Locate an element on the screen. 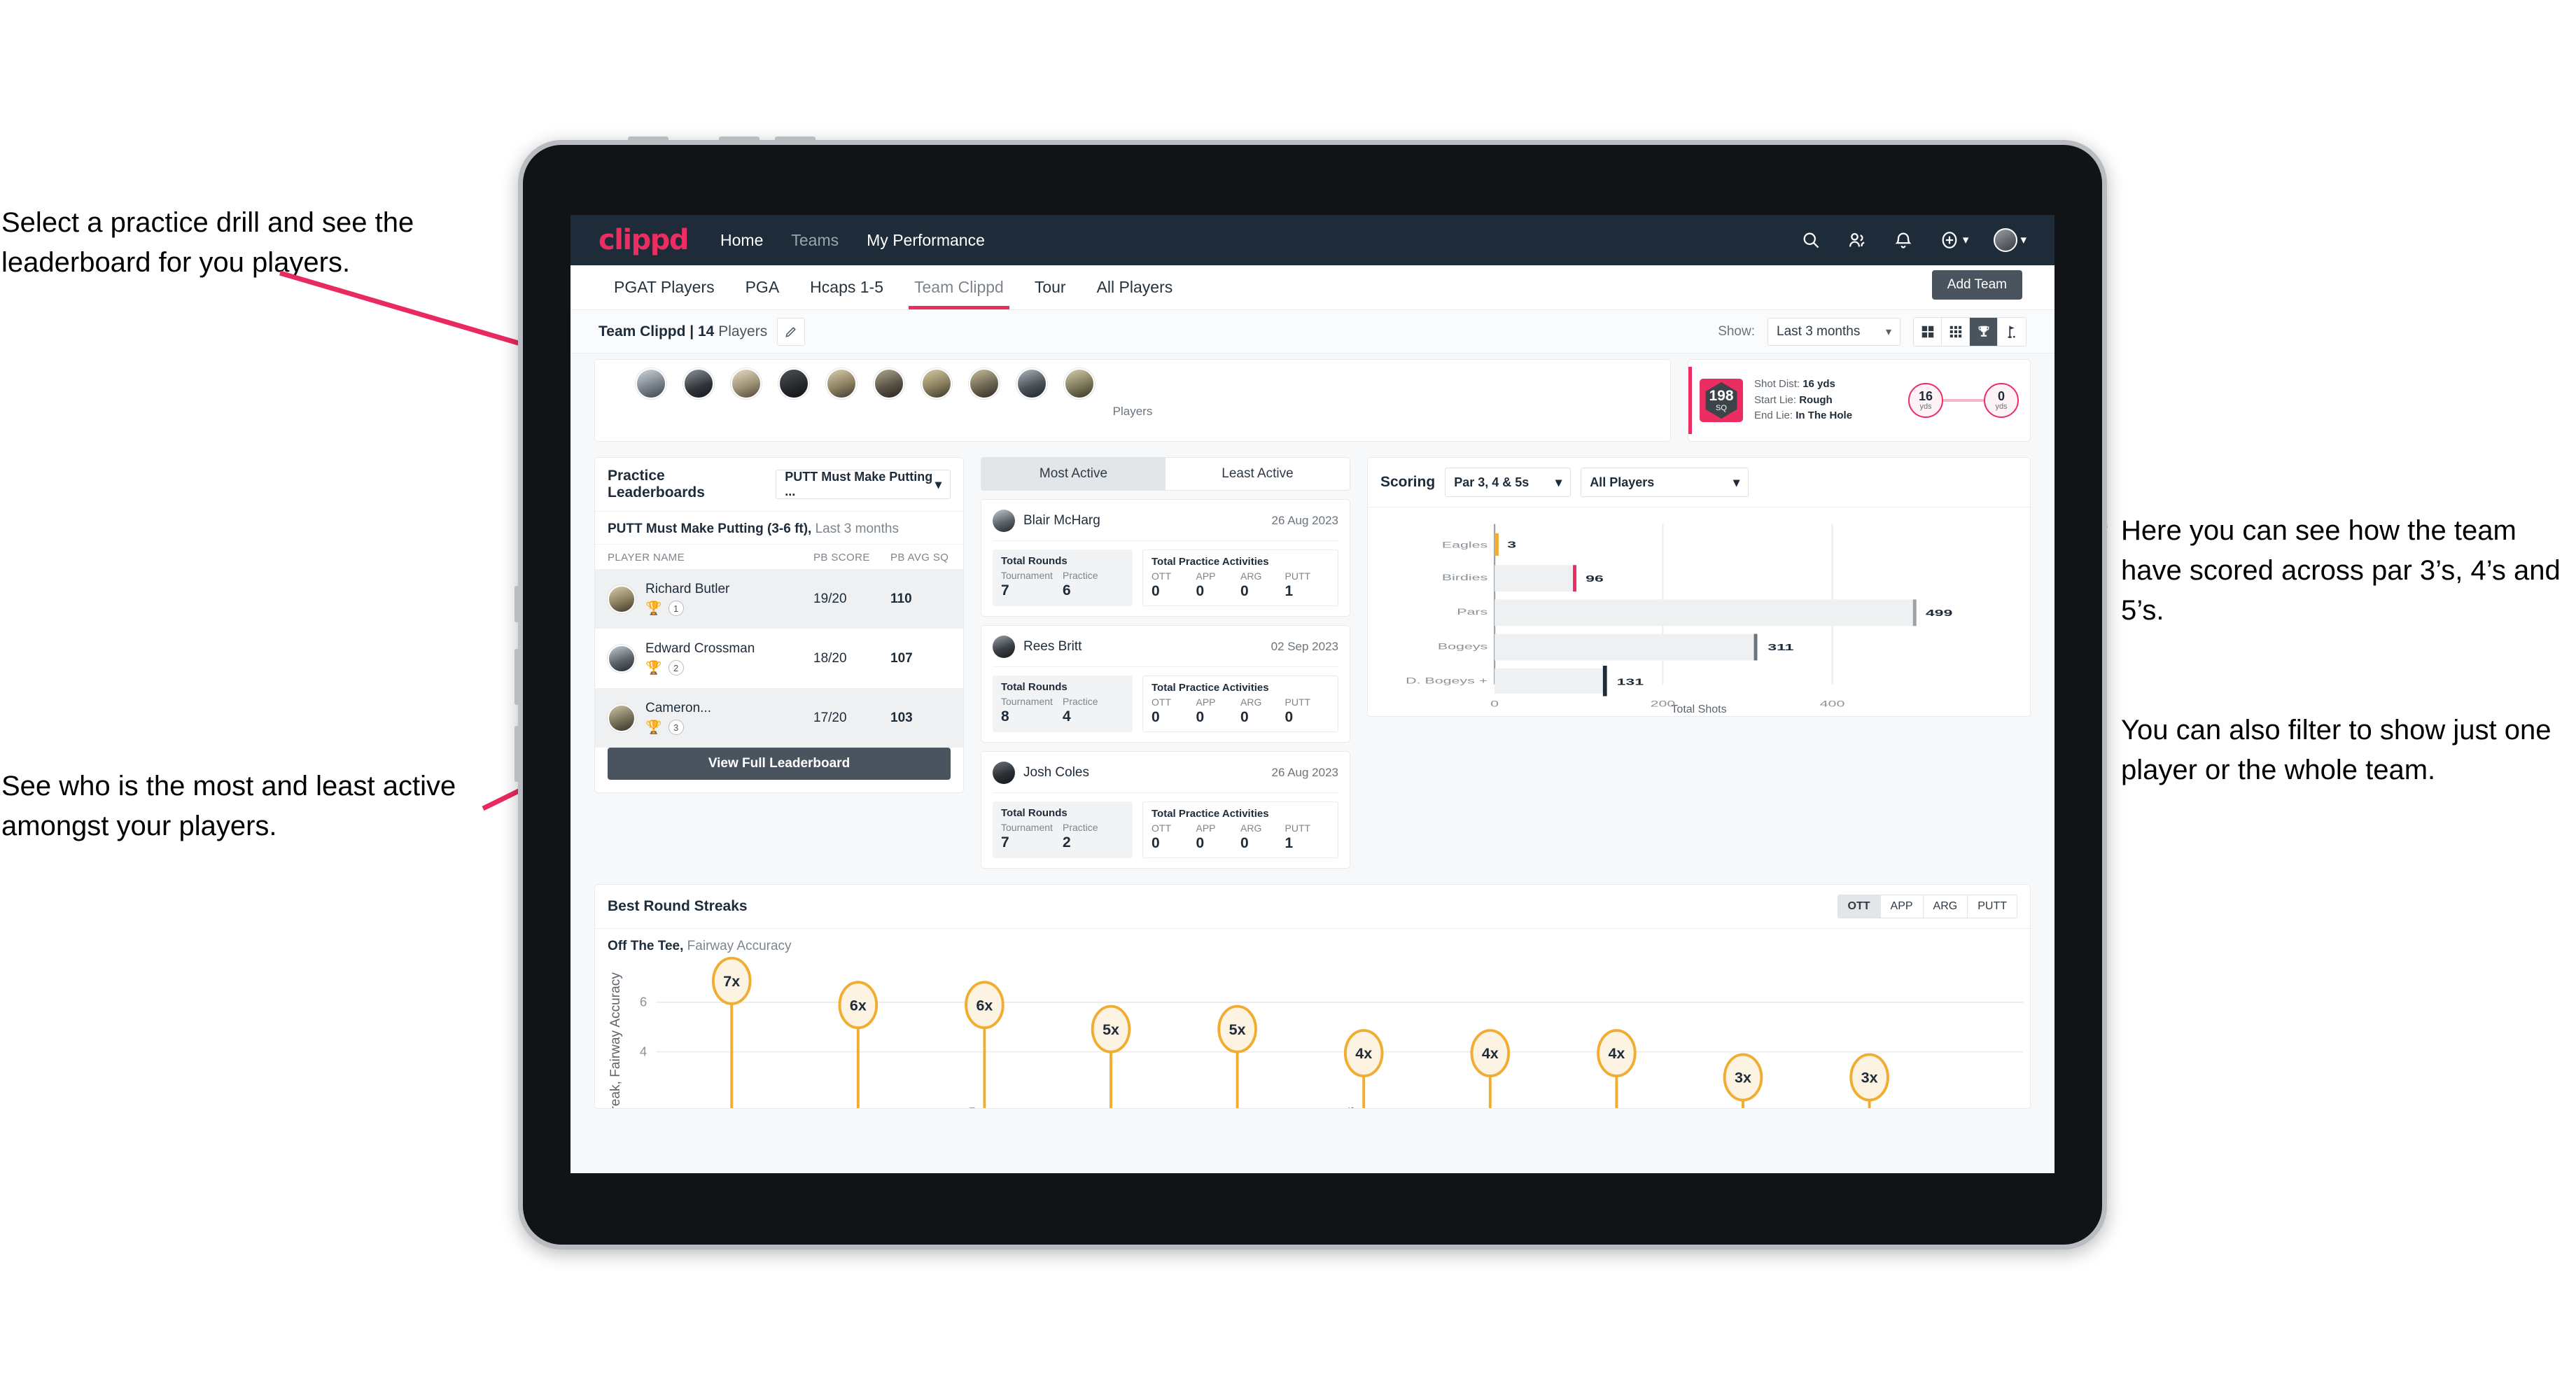 This screenshot has height=1386, width=2576. flag-icon-button is located at coordinates (2012, 332).